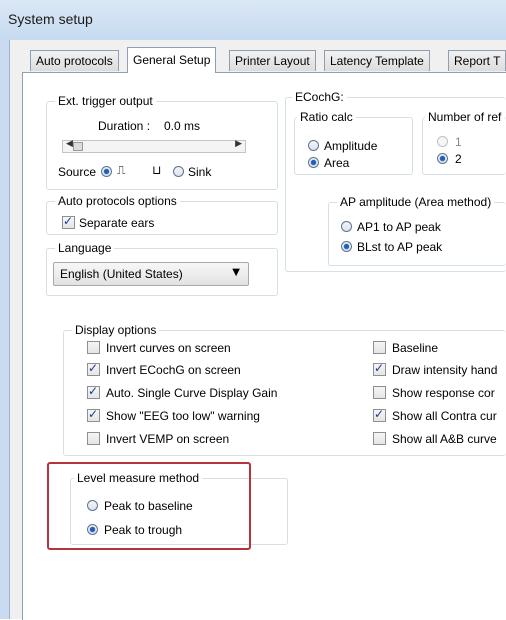  What do you see at coordinates (121, 274) in the screenshot?
I see `language-selected-value: English (United States)` at bounding box center [121, 274].